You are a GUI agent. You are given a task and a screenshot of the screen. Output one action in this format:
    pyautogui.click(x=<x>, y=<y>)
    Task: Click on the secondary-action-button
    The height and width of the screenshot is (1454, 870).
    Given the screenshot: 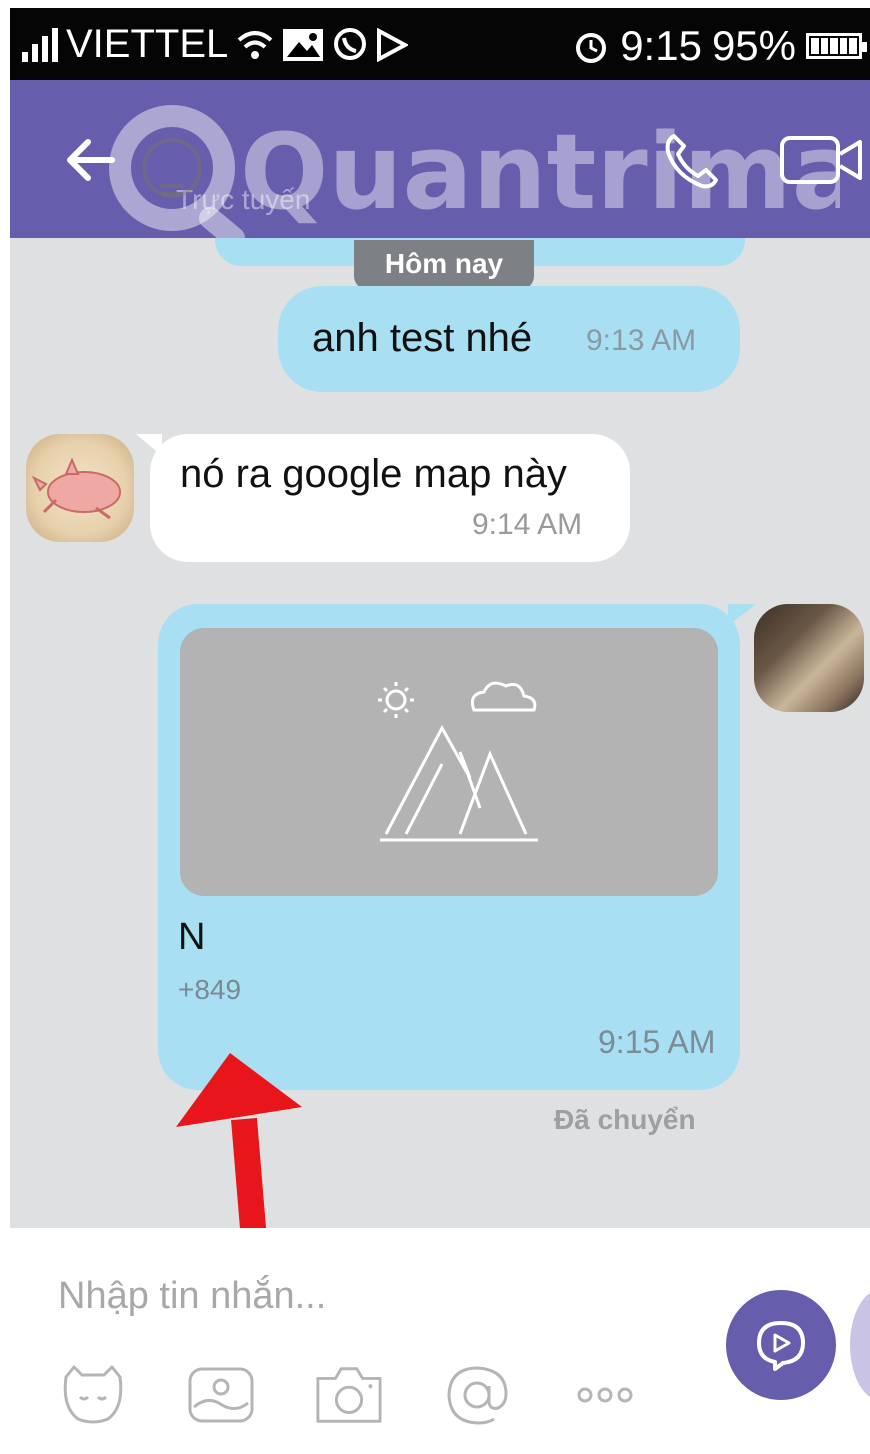 What is the action you would take?
    pyautogui.click(x=860, y=1345)
    